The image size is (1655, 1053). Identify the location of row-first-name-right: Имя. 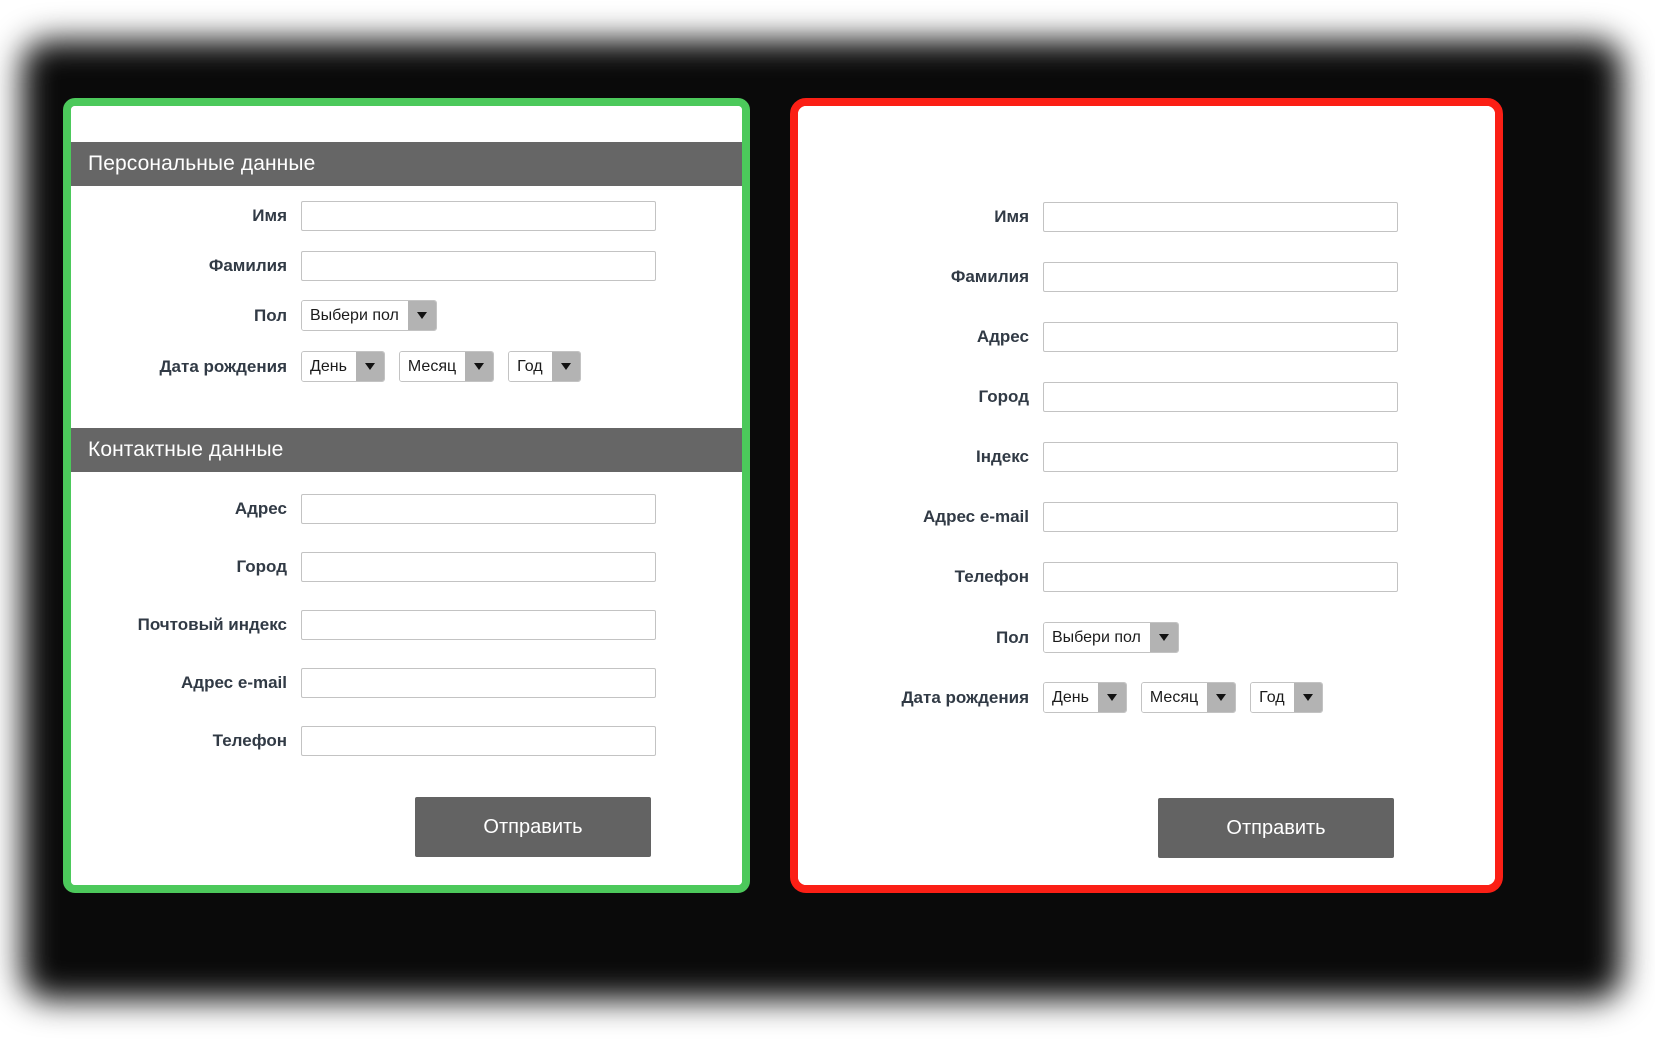
(1103, 217).